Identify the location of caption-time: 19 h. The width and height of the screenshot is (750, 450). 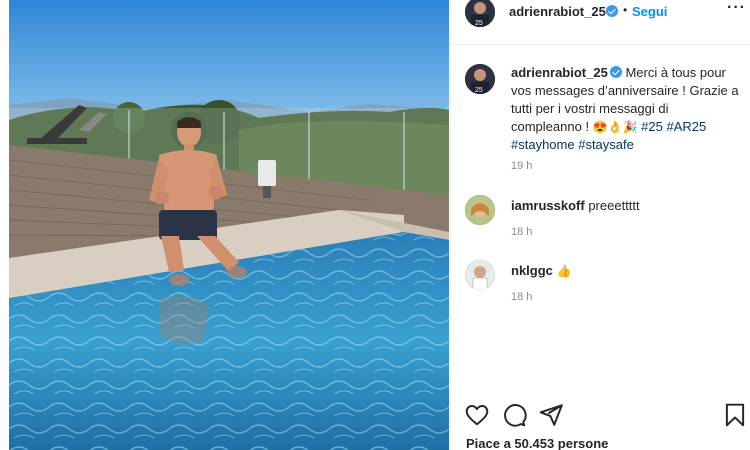
(521, 166).